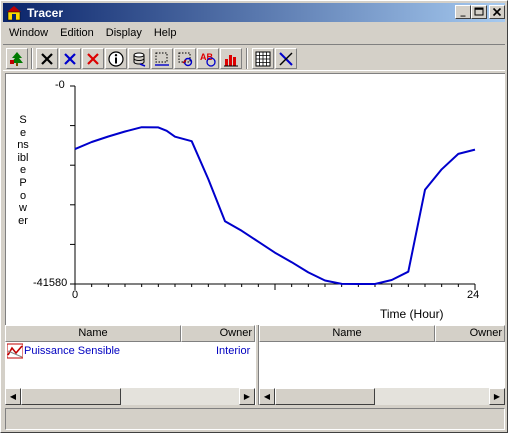 Image resolution: width=508 pixels, height=433 pixels. I want to click on zoom-curve-icon, so click(185, 58).